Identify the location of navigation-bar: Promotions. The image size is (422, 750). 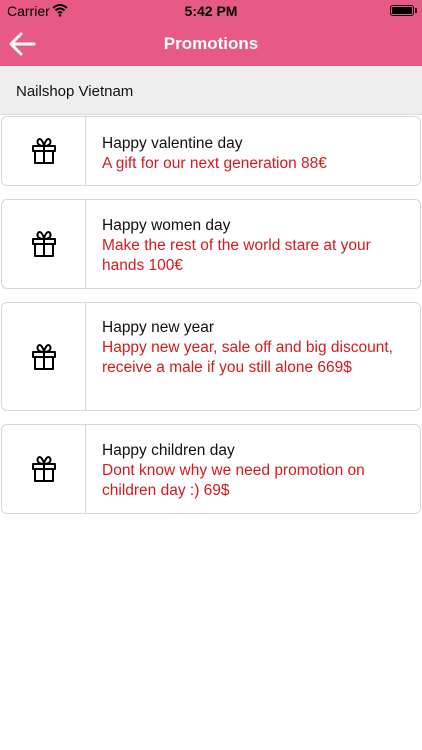
(211, 44).